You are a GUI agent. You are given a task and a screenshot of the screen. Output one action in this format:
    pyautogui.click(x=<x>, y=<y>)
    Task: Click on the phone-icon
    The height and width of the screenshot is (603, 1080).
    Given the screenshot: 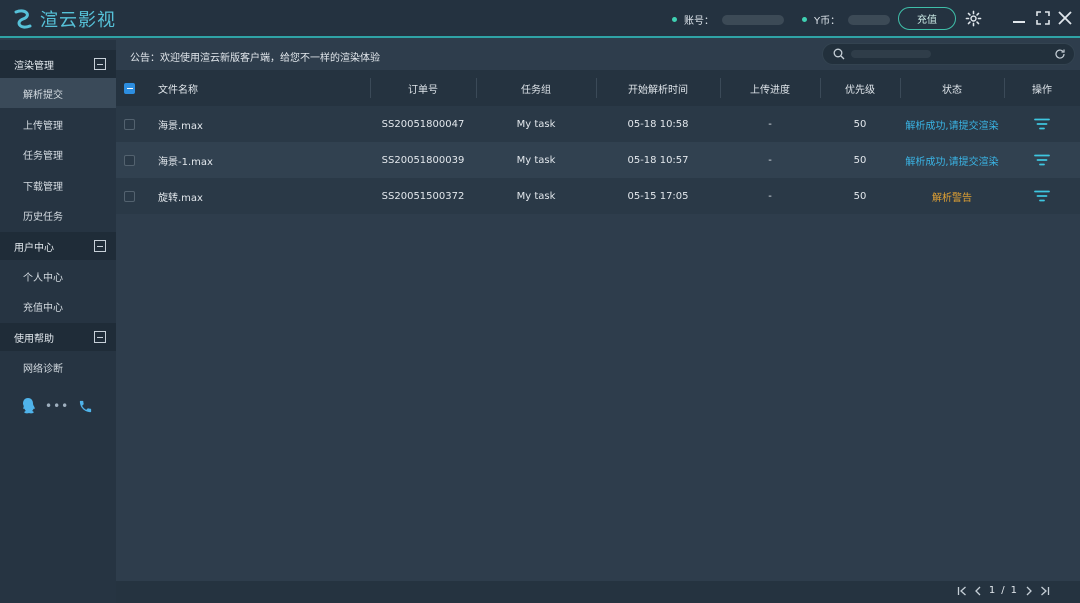 What is the action you would take?
    pyautogui.click(x=85, y=406)
    